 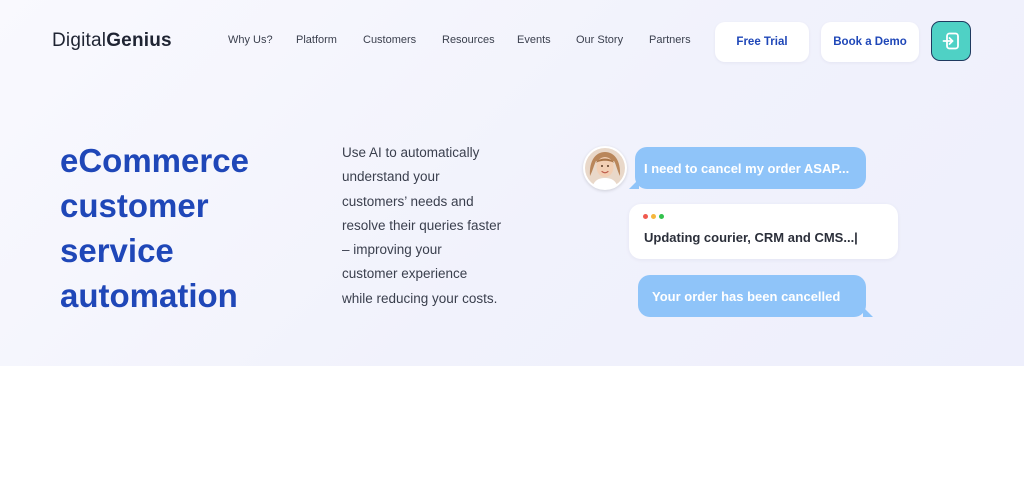 I want to click on dot-red-icon, so click(x=645, y=216).